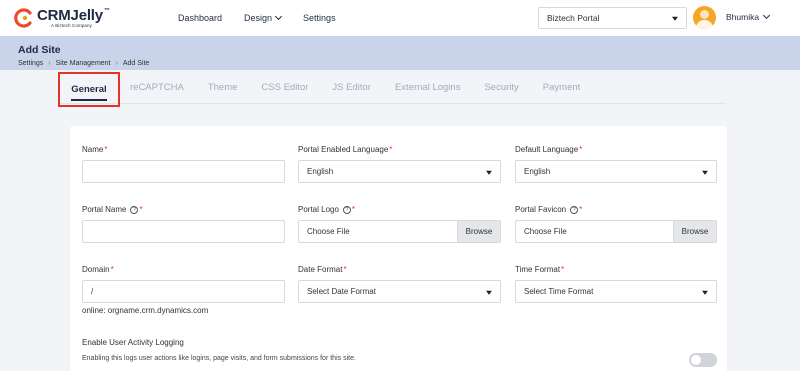 The image size is (800, 371). Describe the element at coordinates (157, 87) in the screenshot. I see `tab-recaptcha: reCAPTCHA` at that location.